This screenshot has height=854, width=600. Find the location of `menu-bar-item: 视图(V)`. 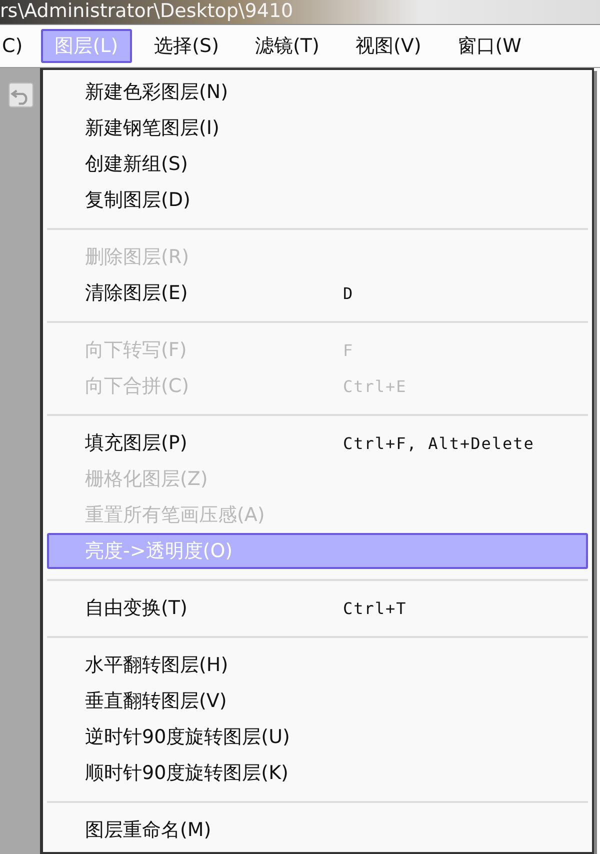

menu-bar-item: 视图(V) is located at coordinates (388, 46).